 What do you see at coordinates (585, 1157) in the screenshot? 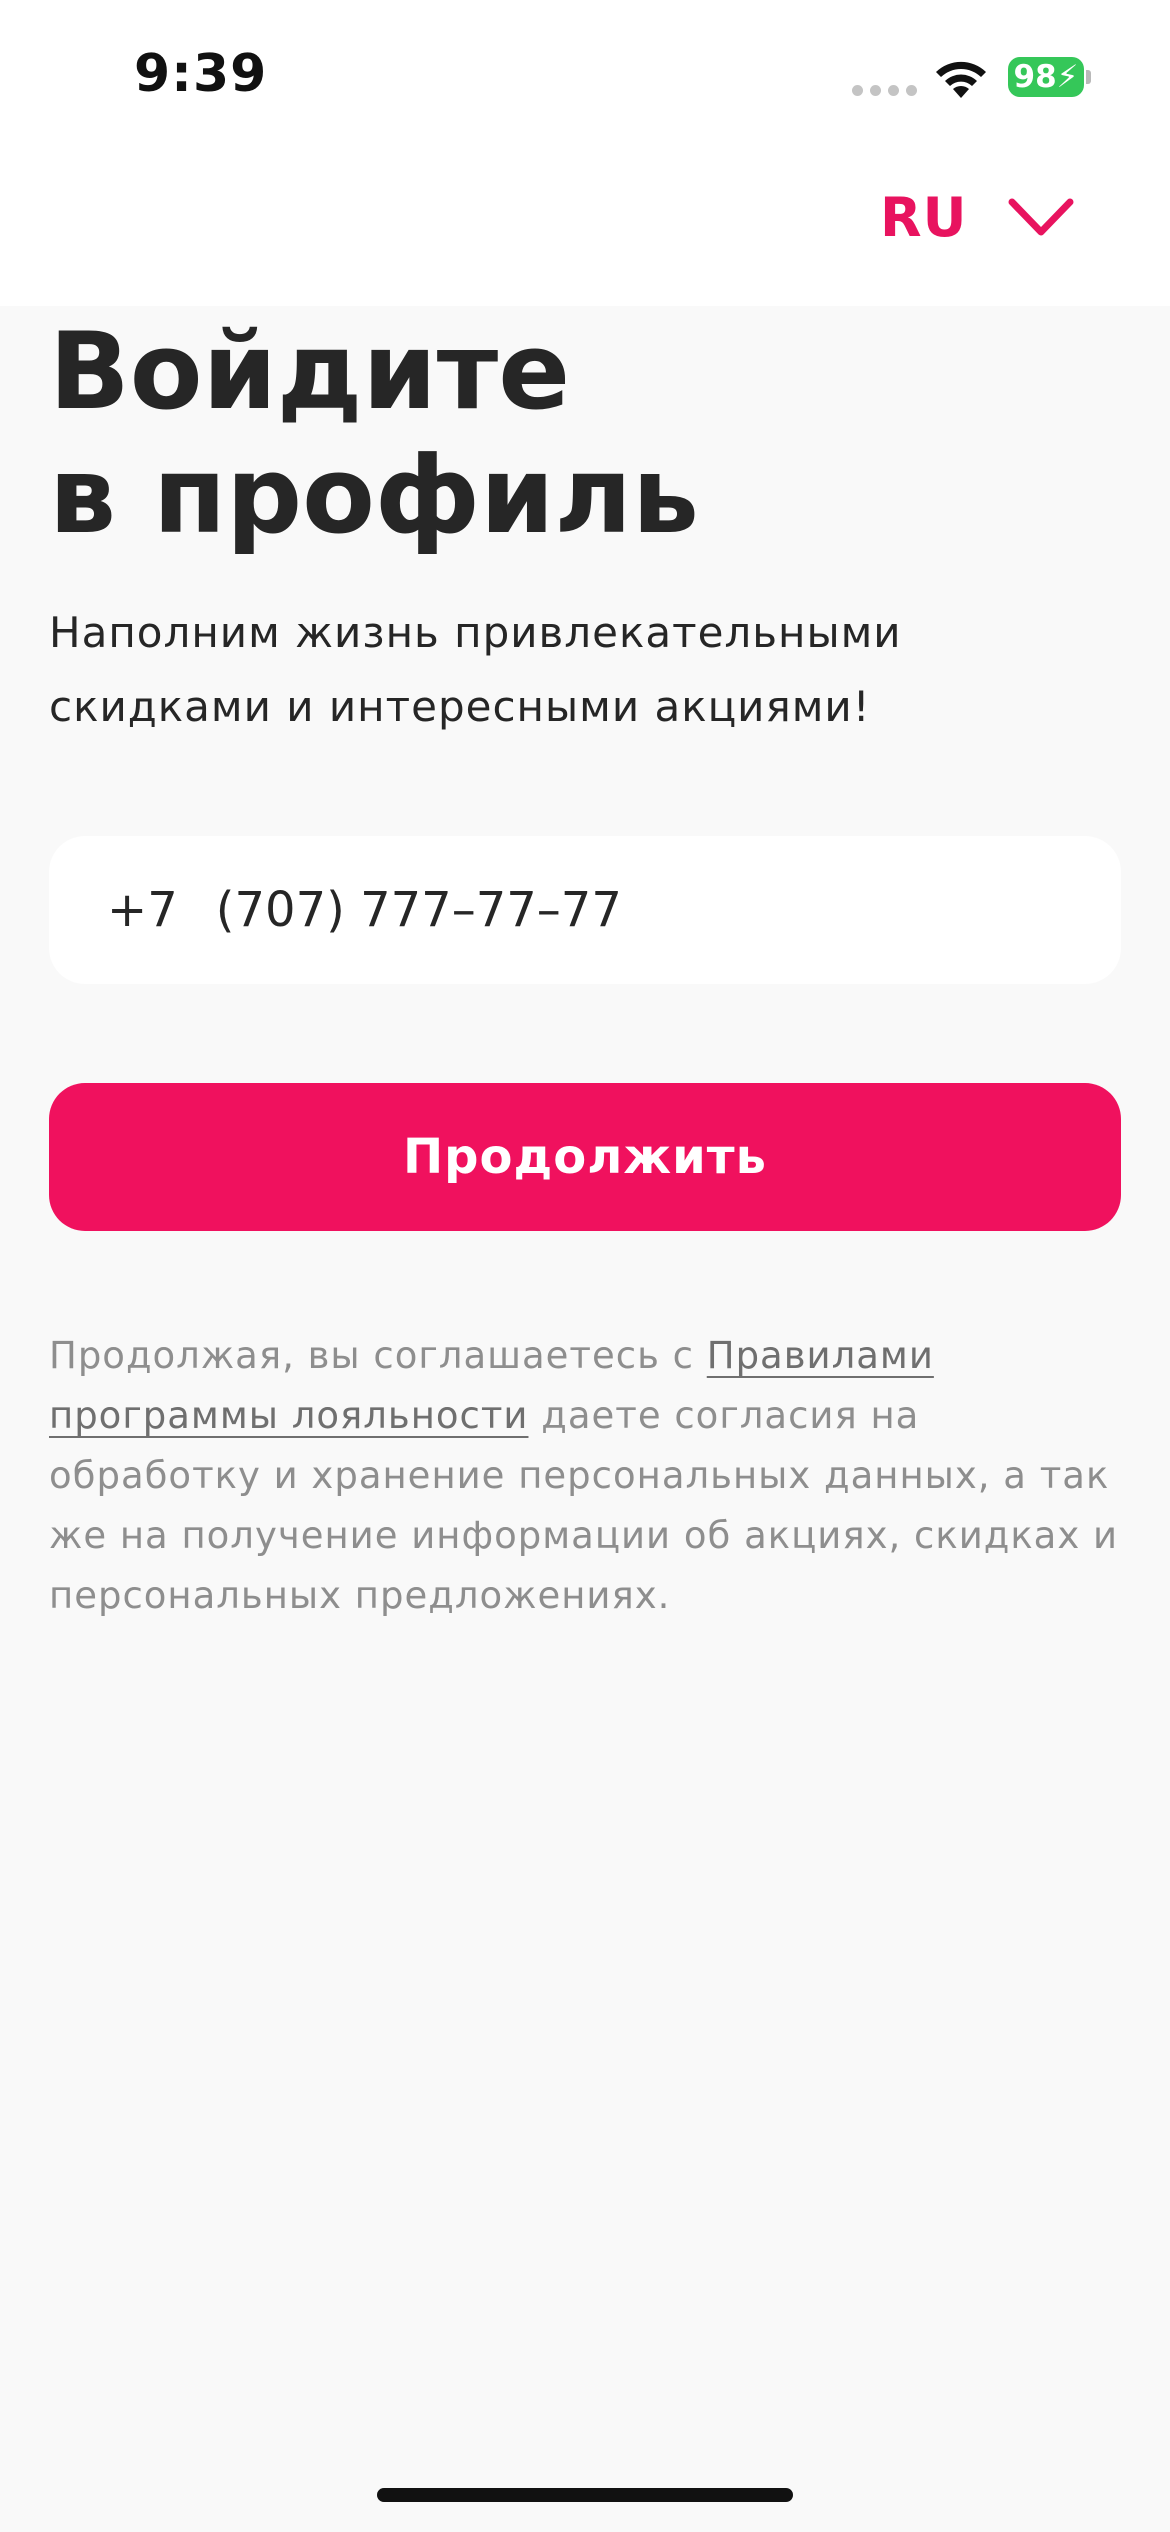
I see `continue-button: Продолжить` at bounding box center [585, 1157].